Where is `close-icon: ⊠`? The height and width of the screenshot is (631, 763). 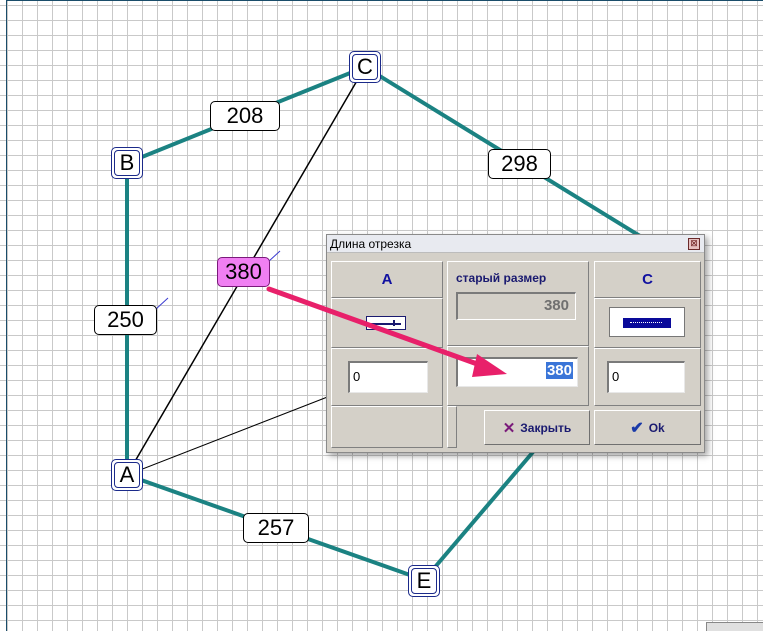 close-icon: ⊠ is located at coordinates (694, 244).